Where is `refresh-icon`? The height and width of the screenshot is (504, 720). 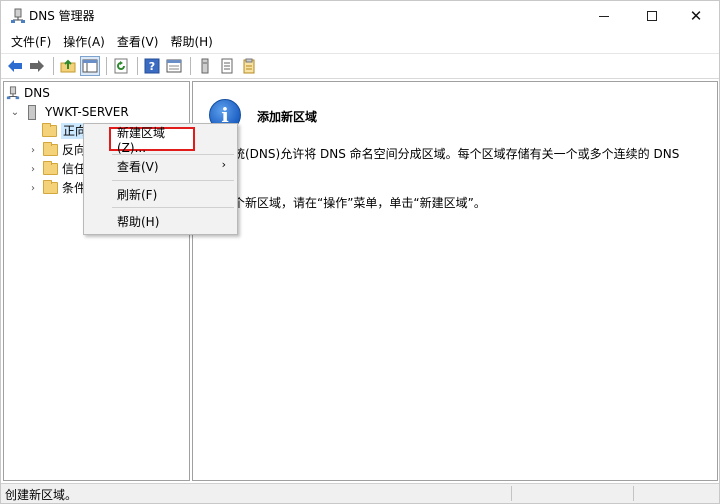 refresh-icon is located at coordinates (121, 66).